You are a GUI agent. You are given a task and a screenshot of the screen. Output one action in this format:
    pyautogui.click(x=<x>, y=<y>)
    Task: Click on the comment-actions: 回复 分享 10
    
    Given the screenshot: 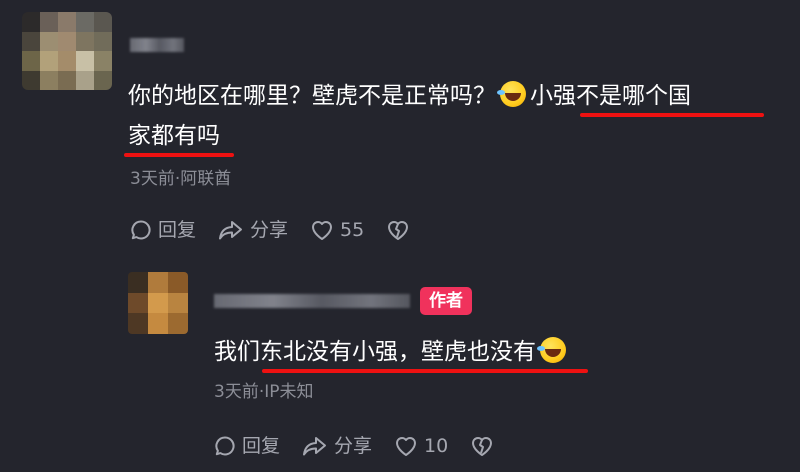 What is the action you would take?
    pyautogui.click(x=368, y=446)
    